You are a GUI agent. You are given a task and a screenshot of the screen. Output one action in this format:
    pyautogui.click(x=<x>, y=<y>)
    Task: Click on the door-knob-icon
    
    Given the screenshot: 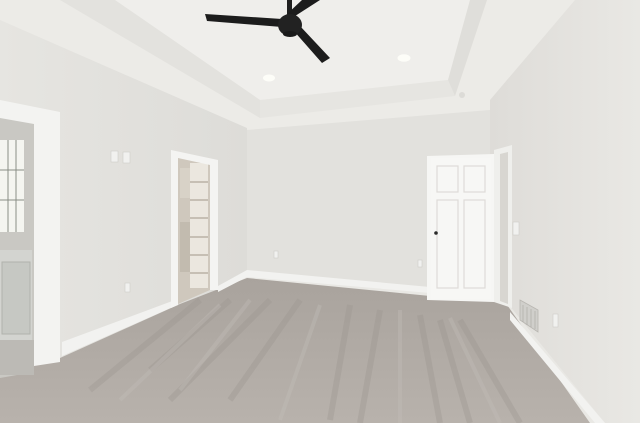 What is the action you would take?
    pyautogui.click(x=436, y=233)
    